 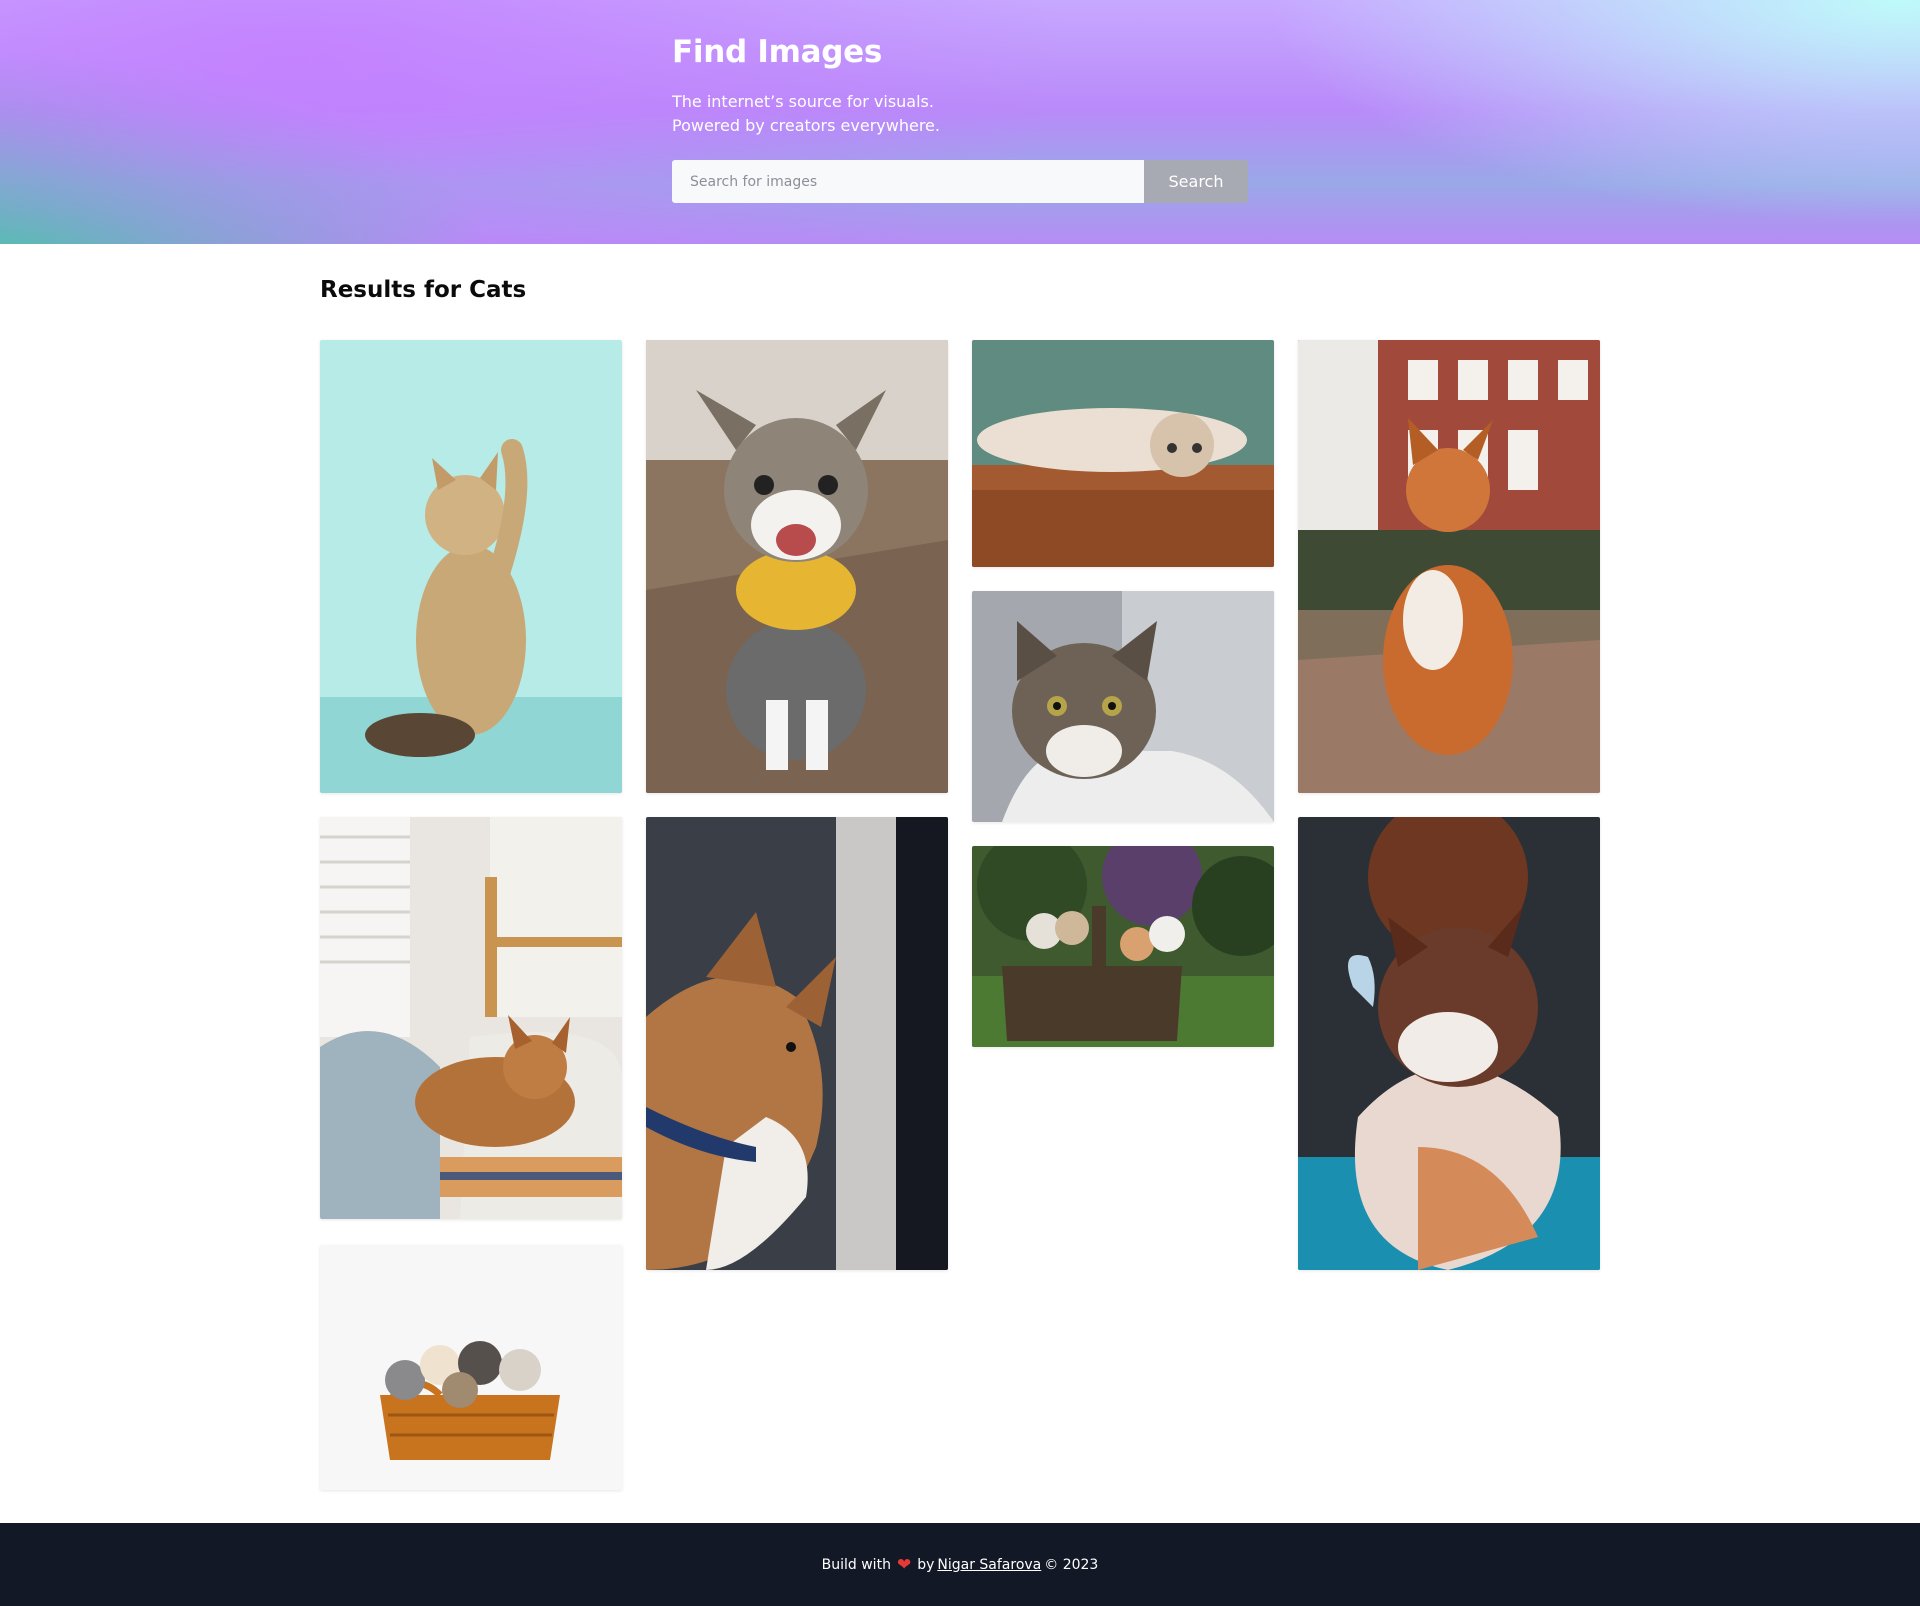 I want to click on search-button: Search, so click(x=1196, y=181).